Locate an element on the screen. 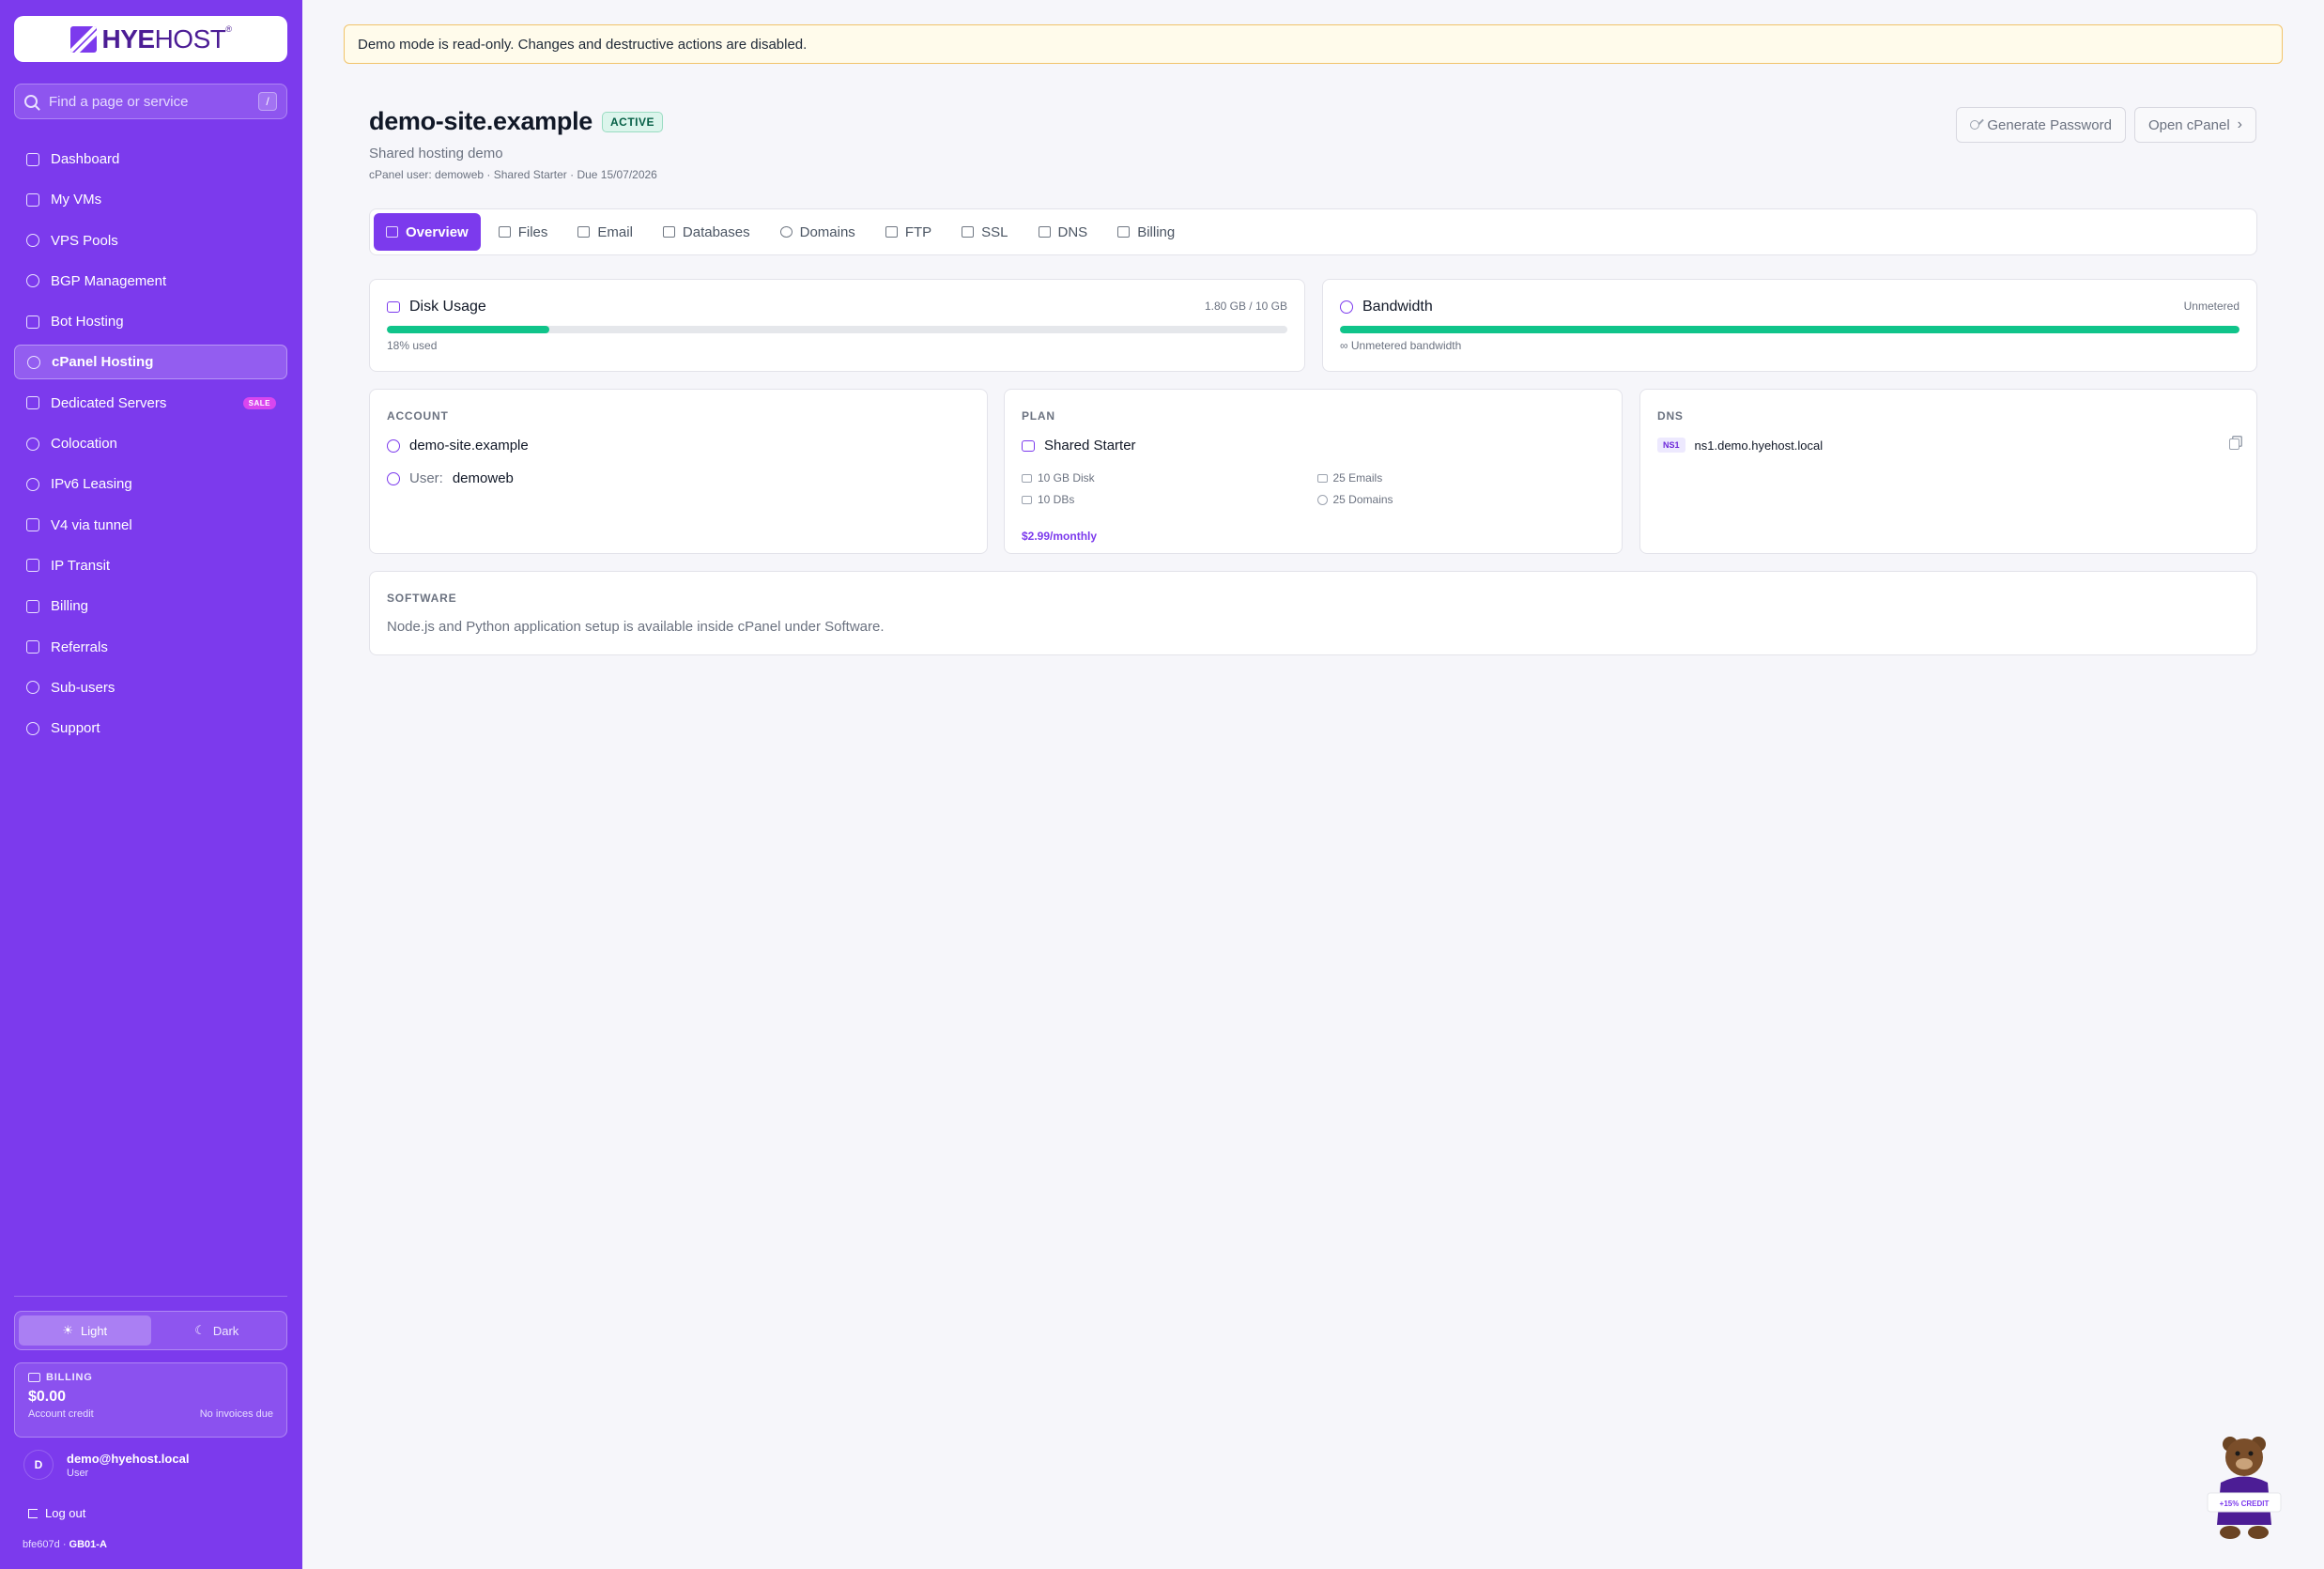 This screenshot has height=1569, width=2324. plan-price: $2.99/monthly is located at coordinates (1060, 536).